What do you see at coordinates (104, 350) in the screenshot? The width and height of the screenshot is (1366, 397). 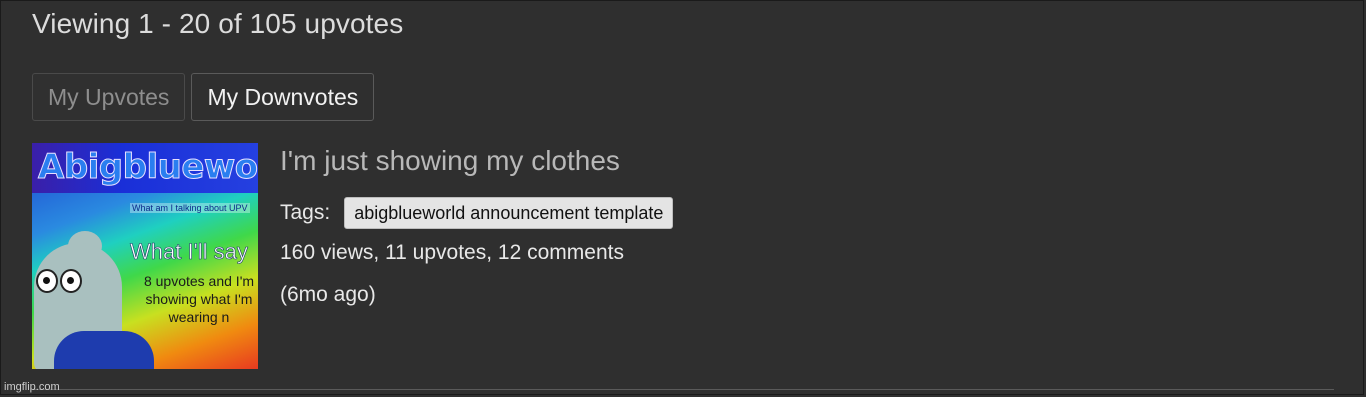 I see `character-shirt` at bounding box center [104, 350].